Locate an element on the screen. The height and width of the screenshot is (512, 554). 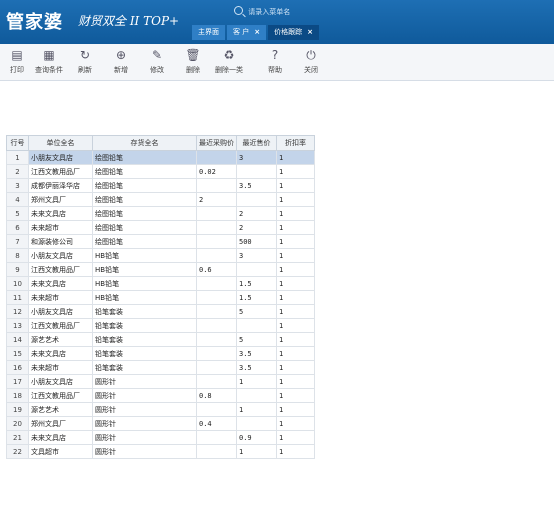
table-cell: 0.8 is located at coordinates (216, 395).